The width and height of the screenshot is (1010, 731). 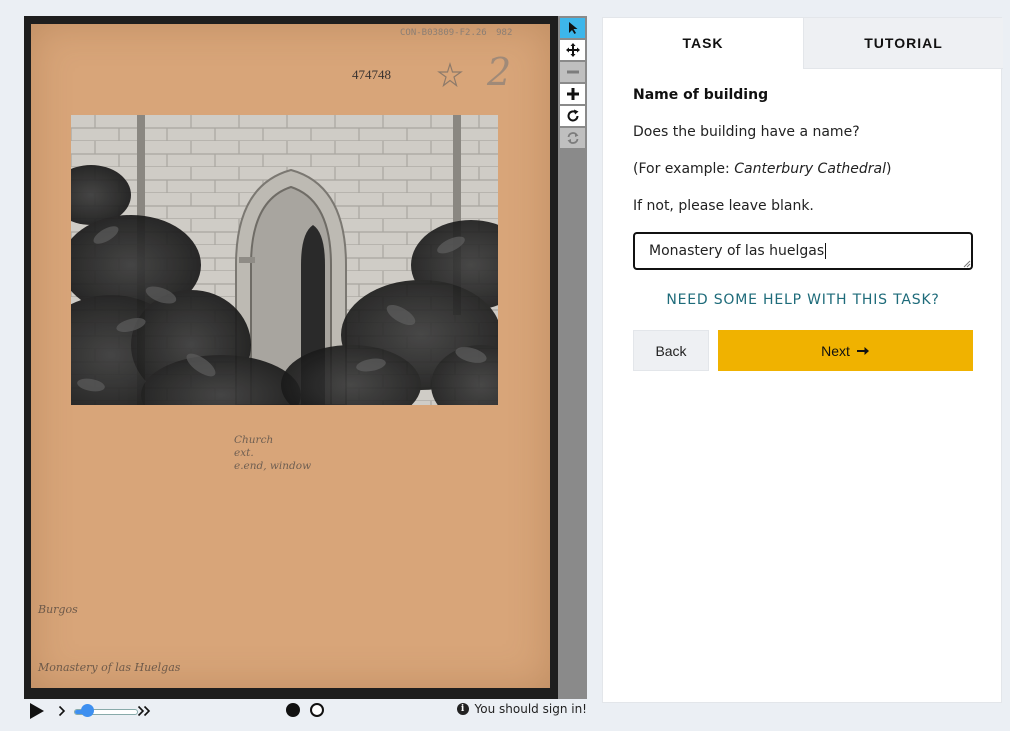 I want to click on location-city: Burgos, so click(x=58, y=609).